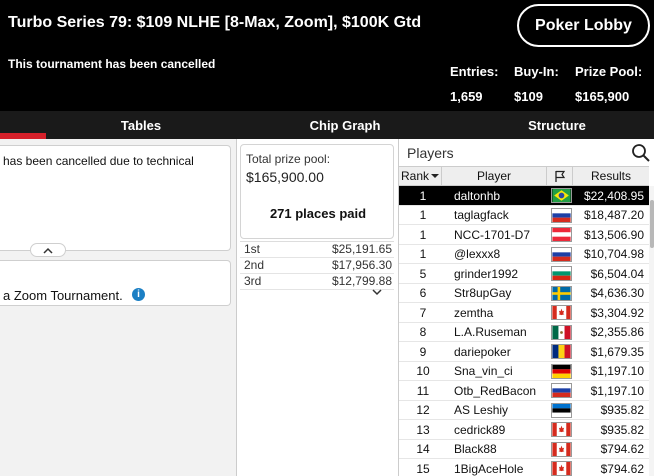  I want to click on chevron-up-icon, so click(48, 250).